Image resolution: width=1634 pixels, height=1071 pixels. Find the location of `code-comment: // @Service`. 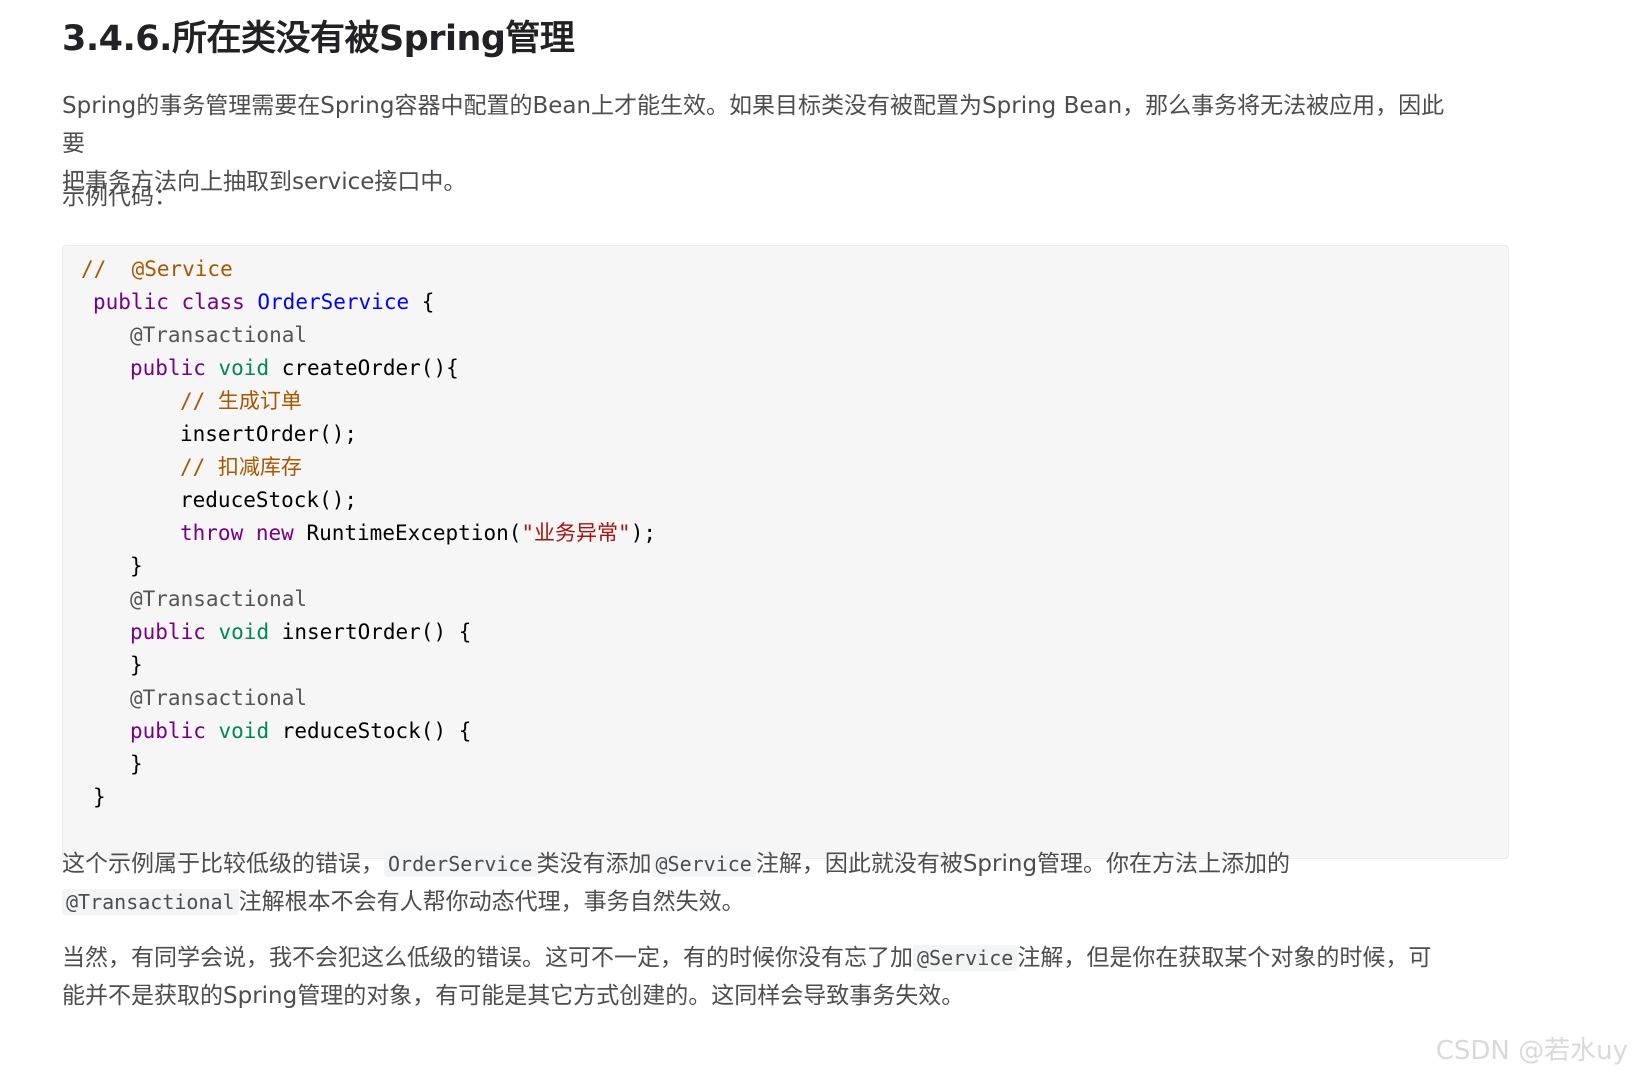

code-comment: // @Service is located at coordinates (157, 269).